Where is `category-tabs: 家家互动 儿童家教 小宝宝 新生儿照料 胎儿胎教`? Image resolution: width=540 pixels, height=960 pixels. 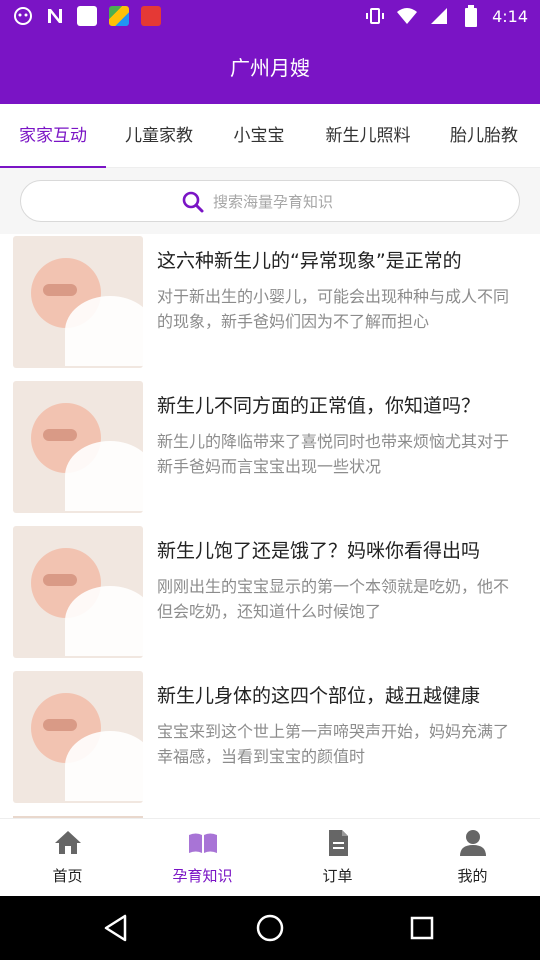
category-tabs: 家家互动 儿童家教 小宝宝 新生儿照料 胎儿胎教 is located at coordinates (270, 136).